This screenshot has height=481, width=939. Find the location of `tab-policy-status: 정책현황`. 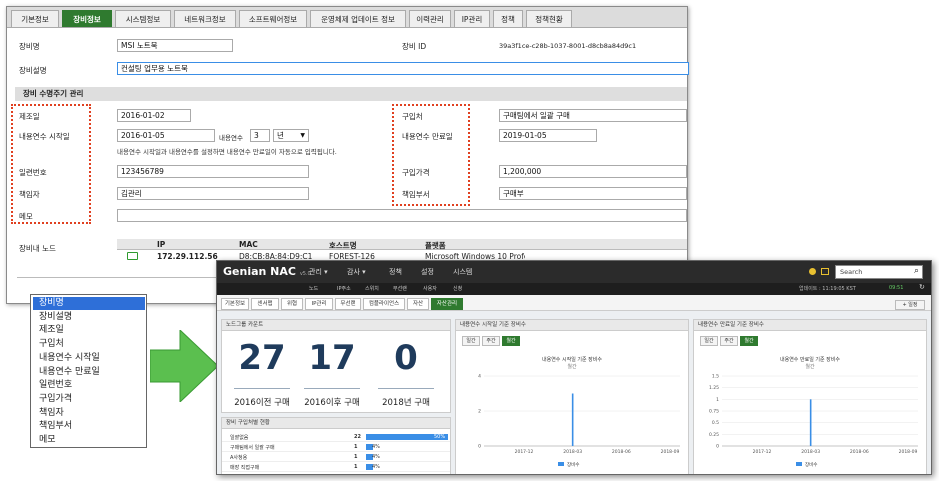

tab-policy-status: 정책현황 is located at coordinates (549, 18).